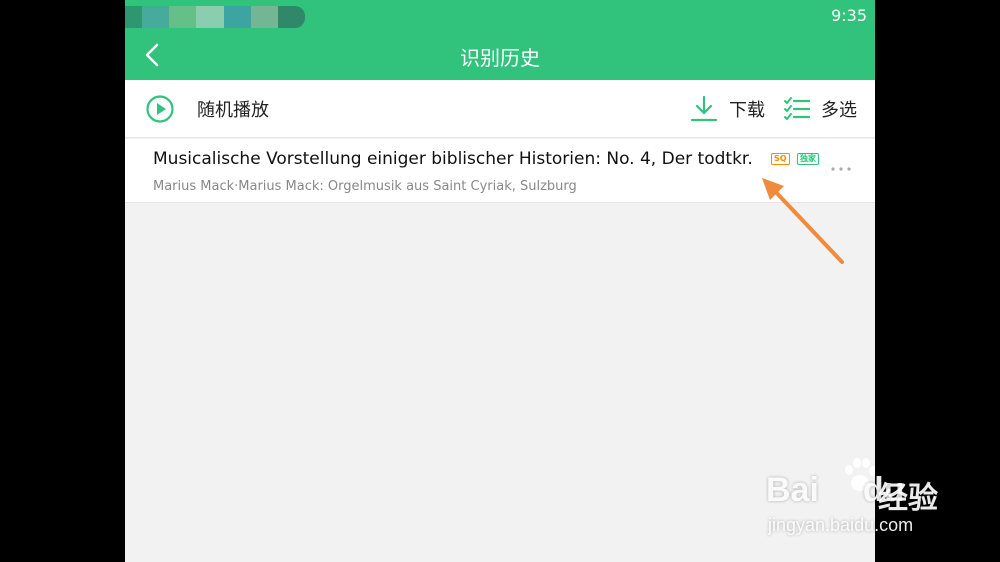 Image resolution: width=1000 pixels, height=562 pixels. What do you see at coordinates (803, 221) in the screenshot?
I see `annotation-arrow-icon` at bounding box center [803, 221].